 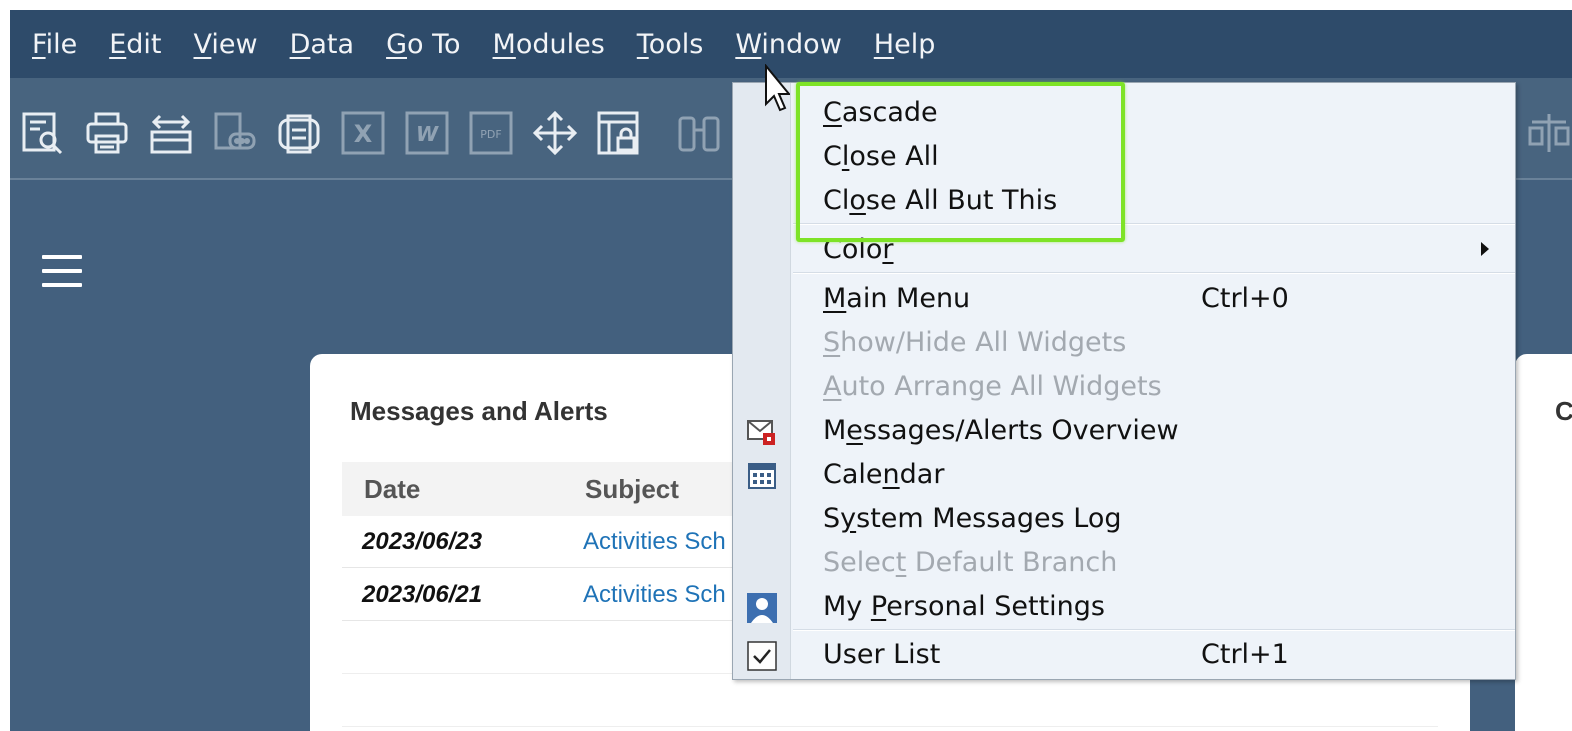 I want to click on menu-item-calendar: Calendar, so click(x=1163, y=475).